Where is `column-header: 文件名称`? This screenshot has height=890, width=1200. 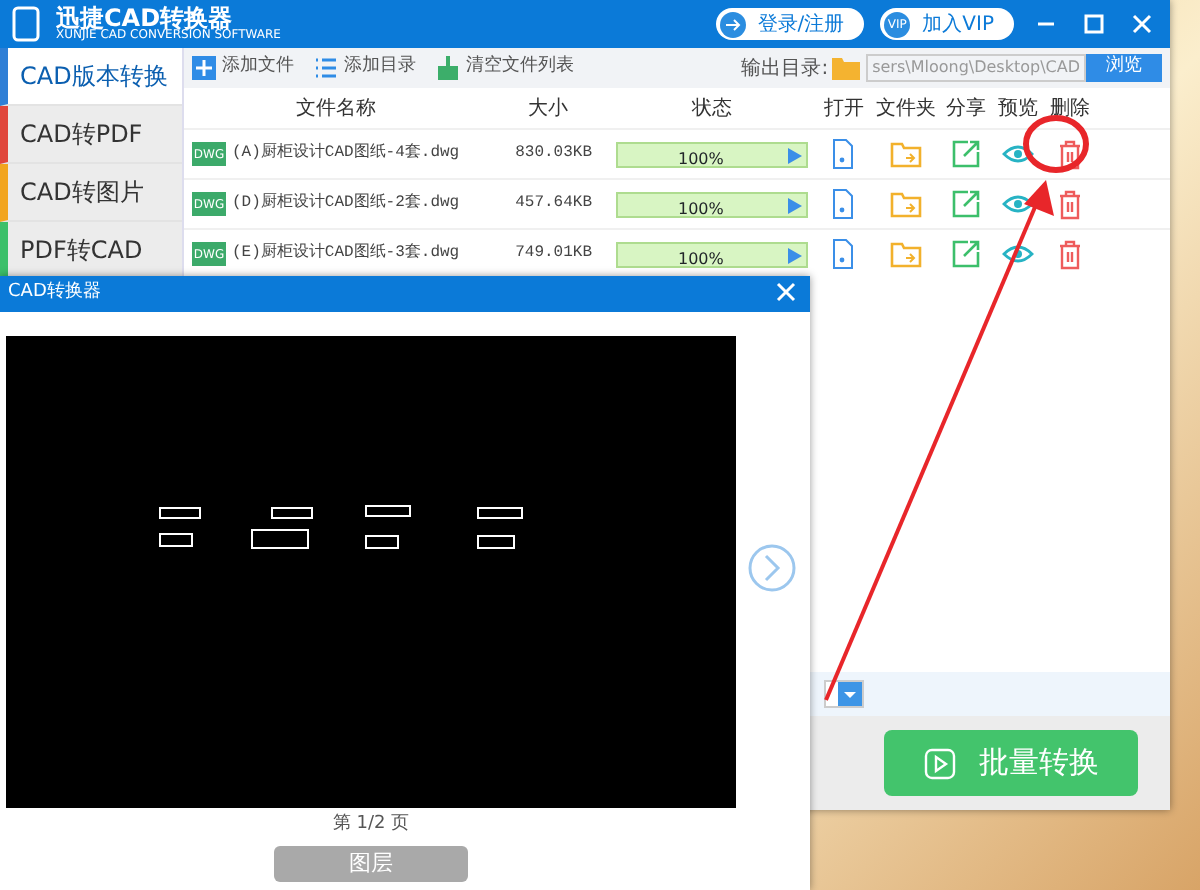
column-header: 文件名称 is located at coordinates (336, 109).